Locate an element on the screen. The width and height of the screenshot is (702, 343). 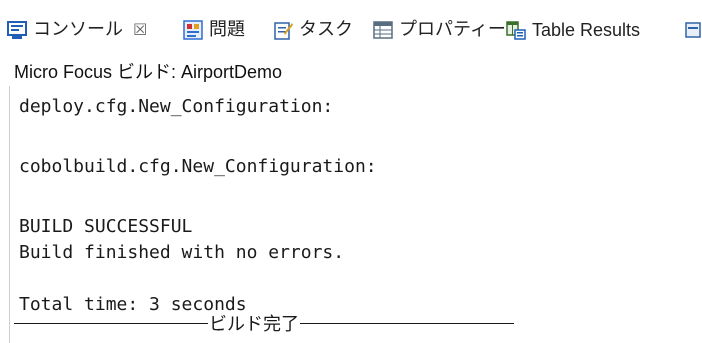
tab-problems: 問題 is located at coordinates (213, 30).